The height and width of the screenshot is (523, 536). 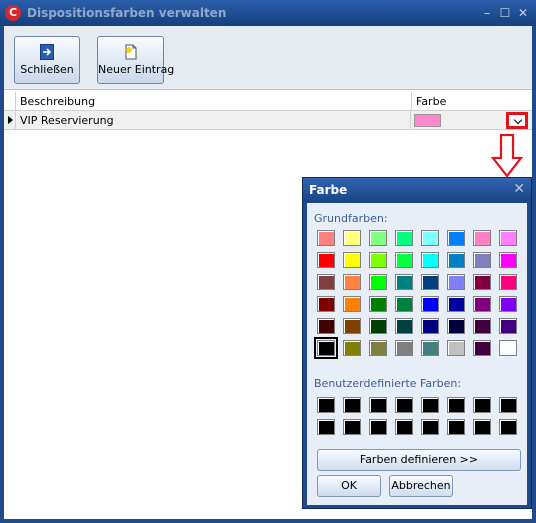 What do you see at coordinates (349, 486) in the screenshot?
I see `ok-button: OK` at bounding box center [349, 486].